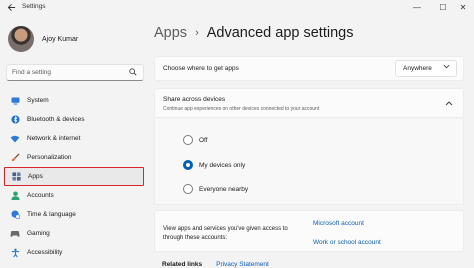  I want to click on sidebar-item-label: Personalization, so click(49, 157).